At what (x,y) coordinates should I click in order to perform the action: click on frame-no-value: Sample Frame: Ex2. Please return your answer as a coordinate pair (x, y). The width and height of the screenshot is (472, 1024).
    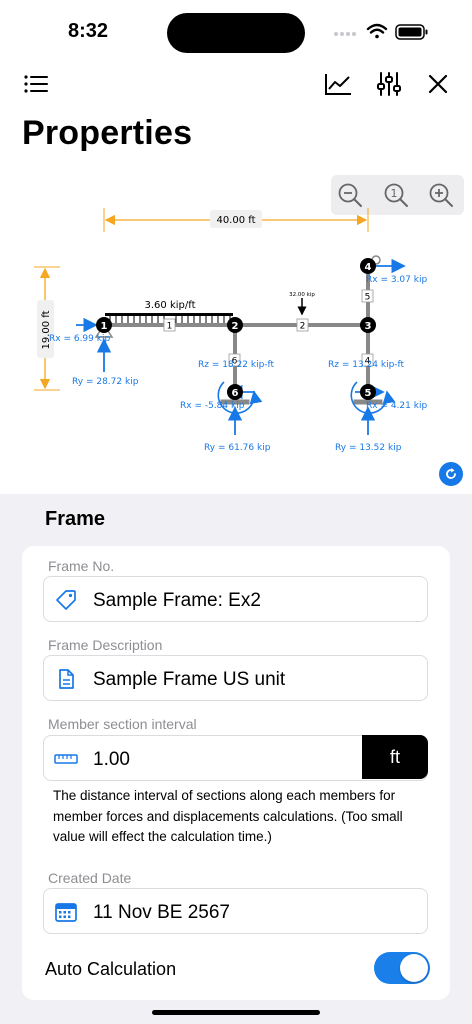
    Looking at the image, I should click on (177, 600).